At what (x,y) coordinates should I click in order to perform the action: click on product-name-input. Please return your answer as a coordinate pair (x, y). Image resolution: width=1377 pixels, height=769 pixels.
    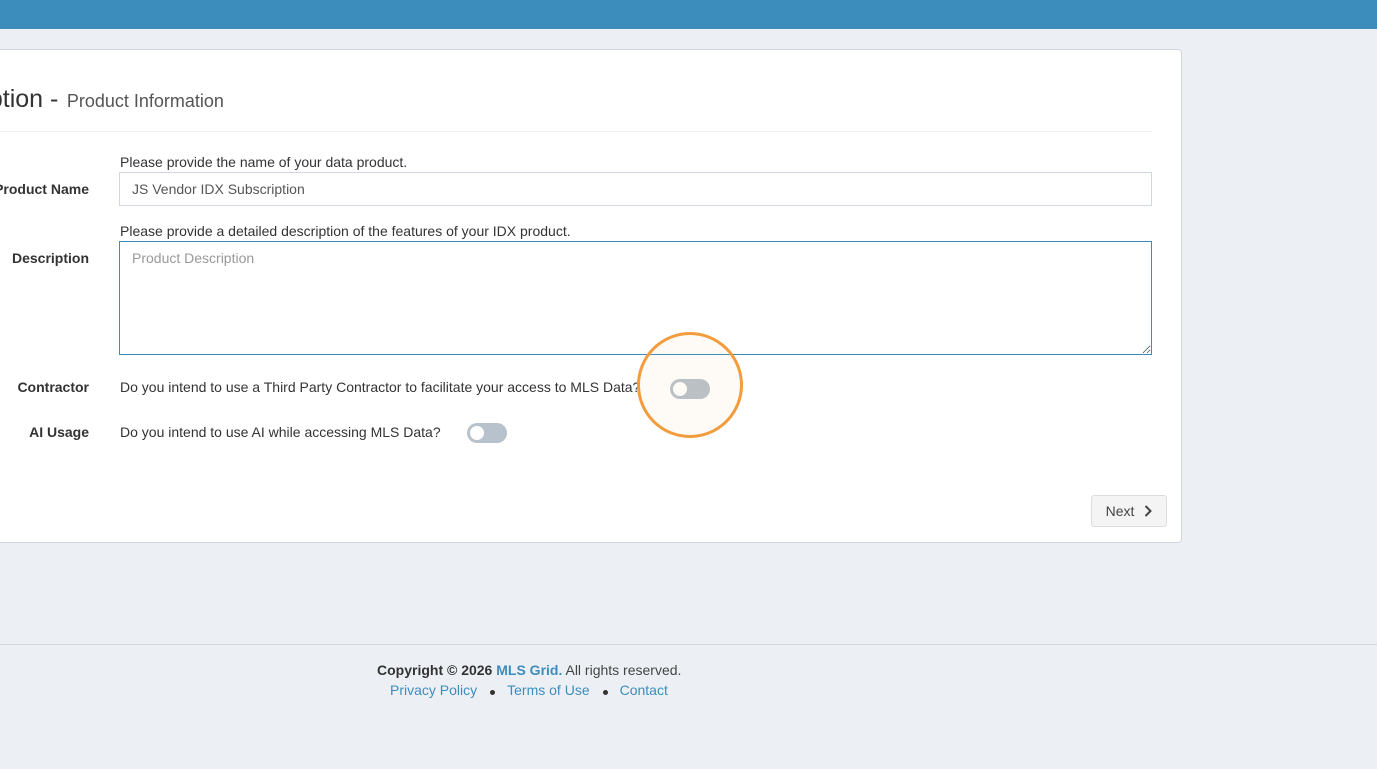
    Looking at the image, I should click on (635, 189).